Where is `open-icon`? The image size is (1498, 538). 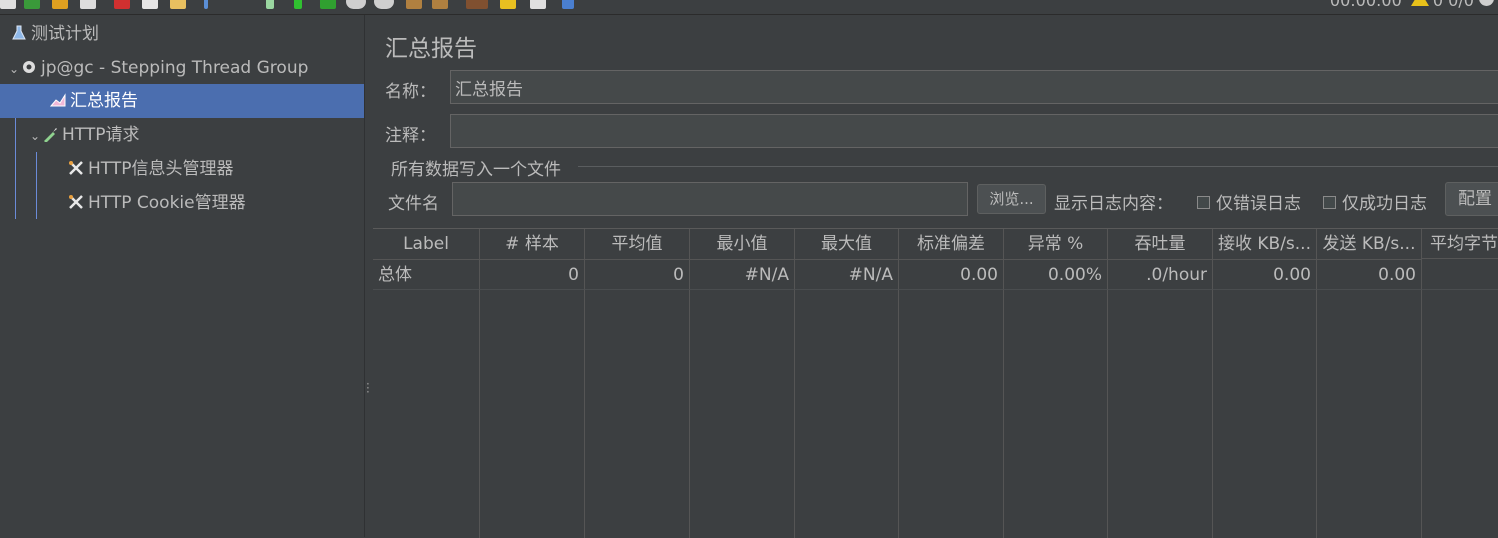 open-icon is located at coordinates (60, 4).